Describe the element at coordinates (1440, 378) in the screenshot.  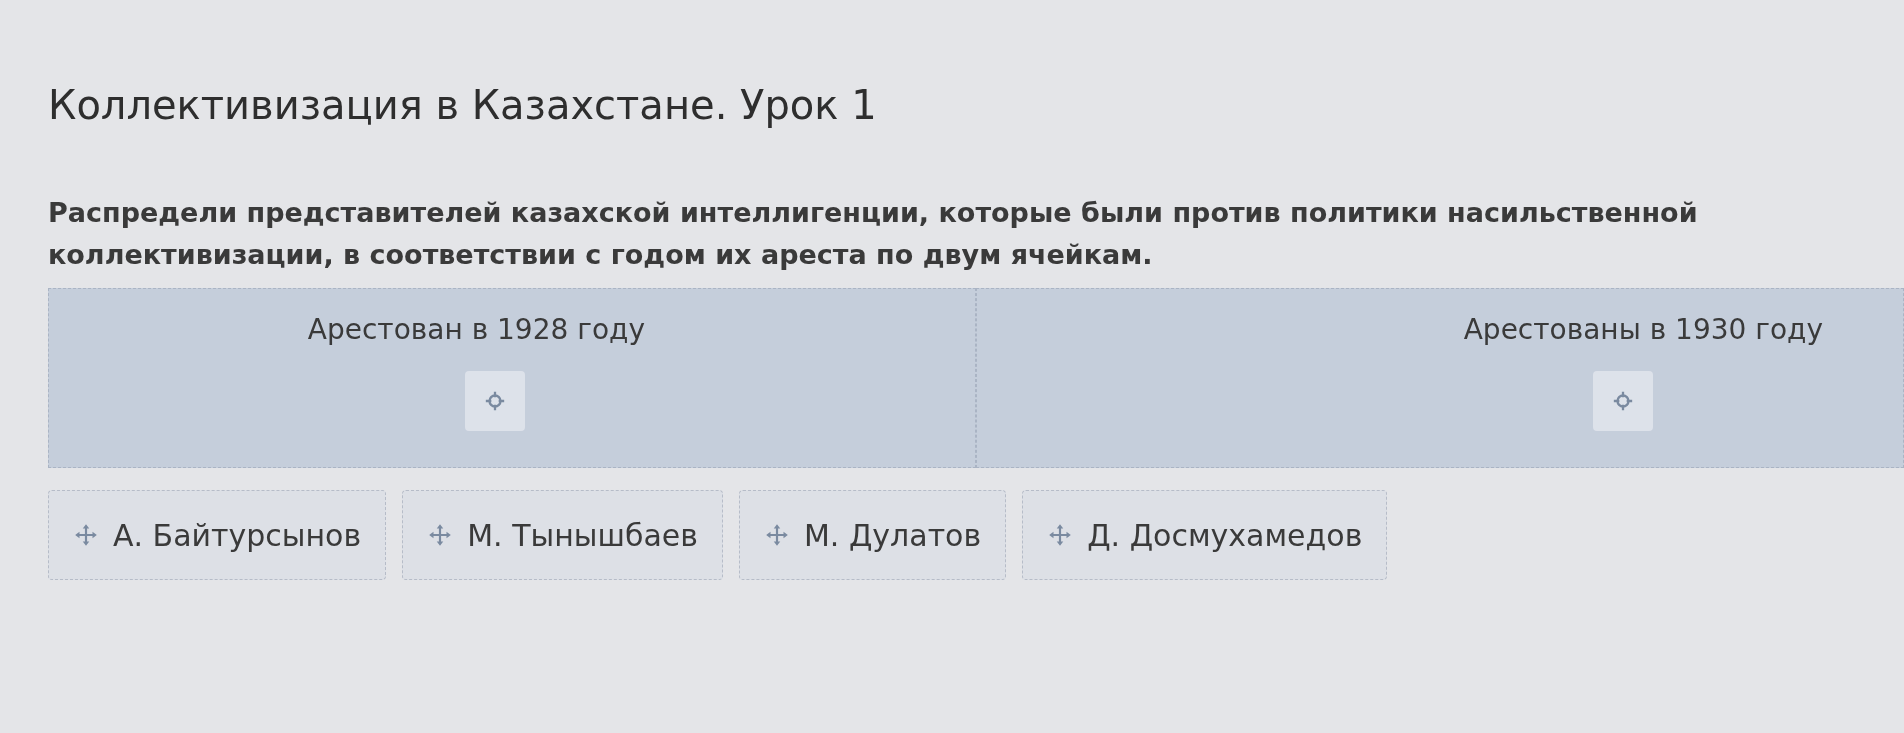
I see `drop-zone: Арестованы в 1930 году` at that location.